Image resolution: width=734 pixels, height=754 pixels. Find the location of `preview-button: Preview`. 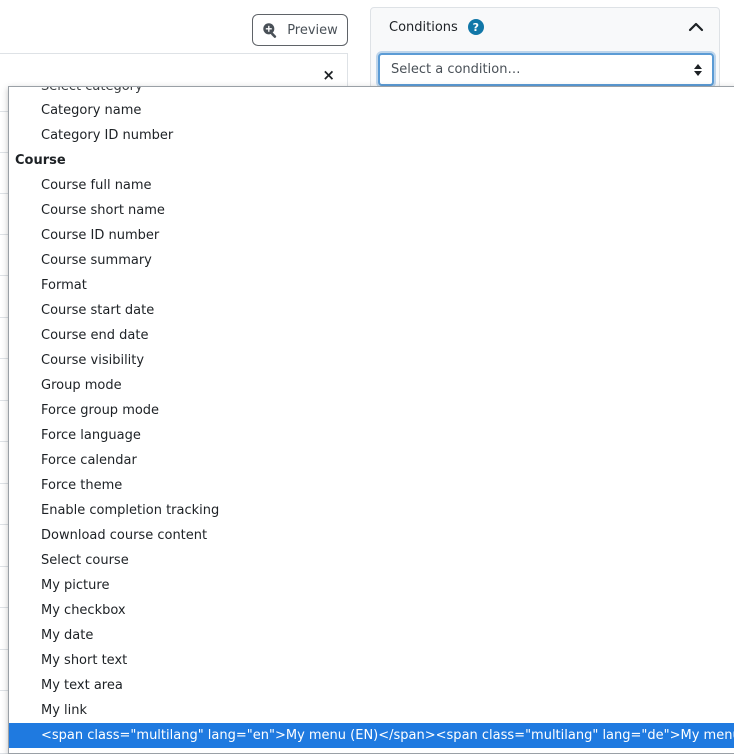

preview-button: Preview is located at coordinates (300, 30).